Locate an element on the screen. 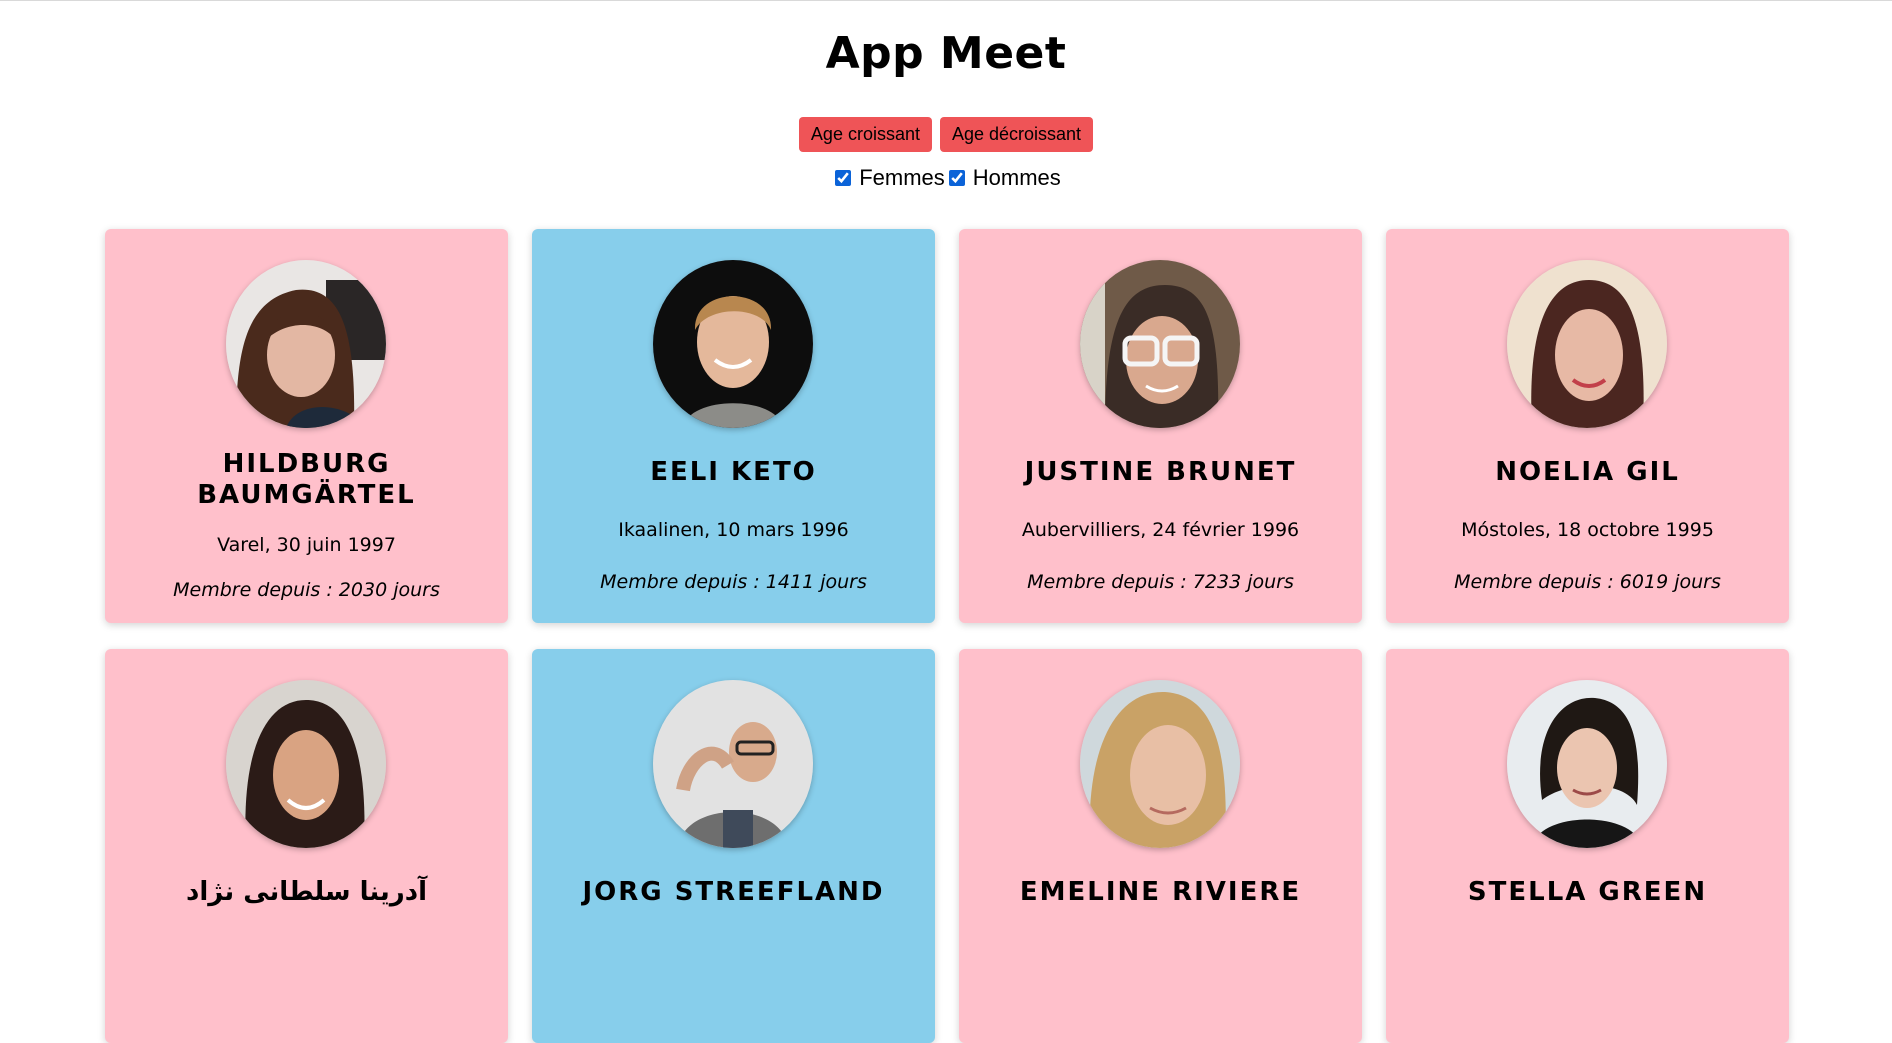 This screenshot has height=1043, width=1892. profile-place-birthdate: Móstoles, 18 octobre 1995 is located at coordinates (1587, 530).